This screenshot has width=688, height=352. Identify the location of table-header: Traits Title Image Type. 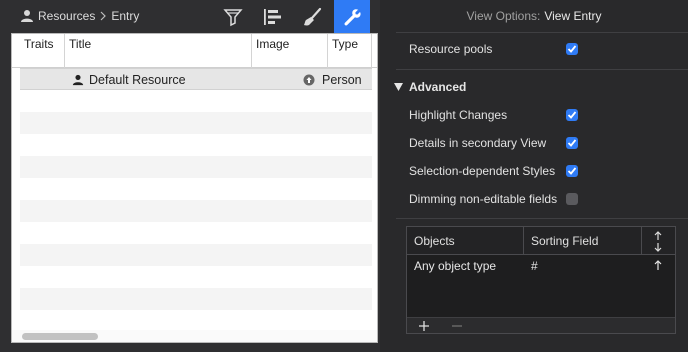
(194, 51).